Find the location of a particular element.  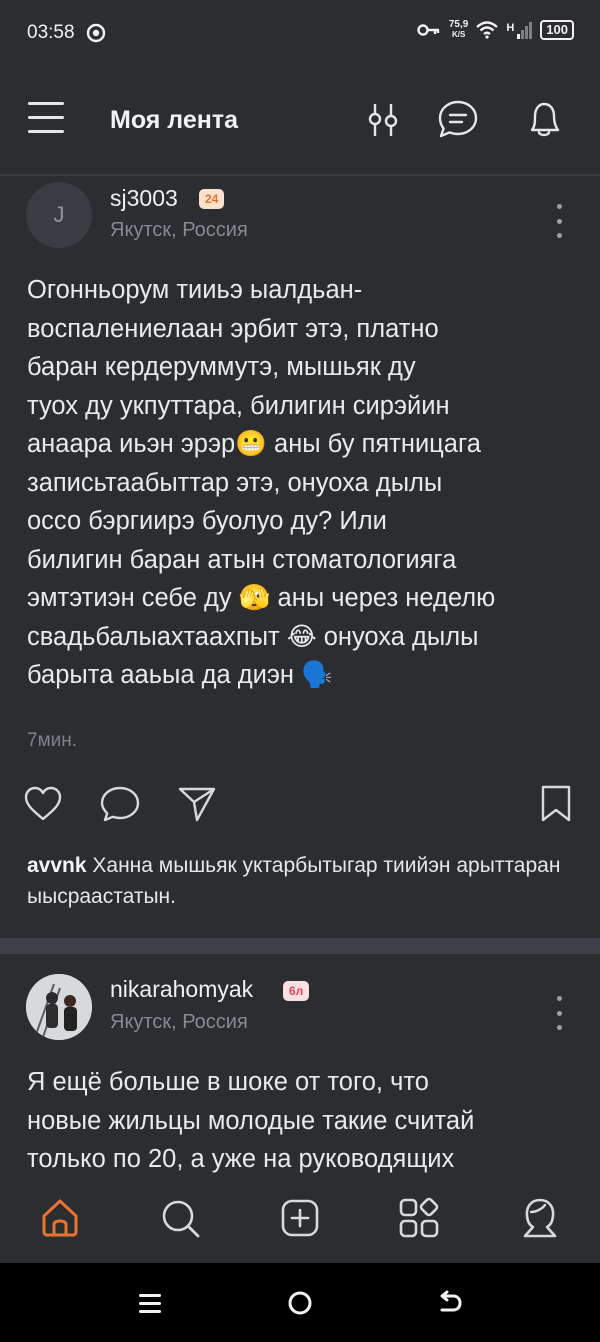

bottom-tab-bar is located at coordinates (300, 1219).